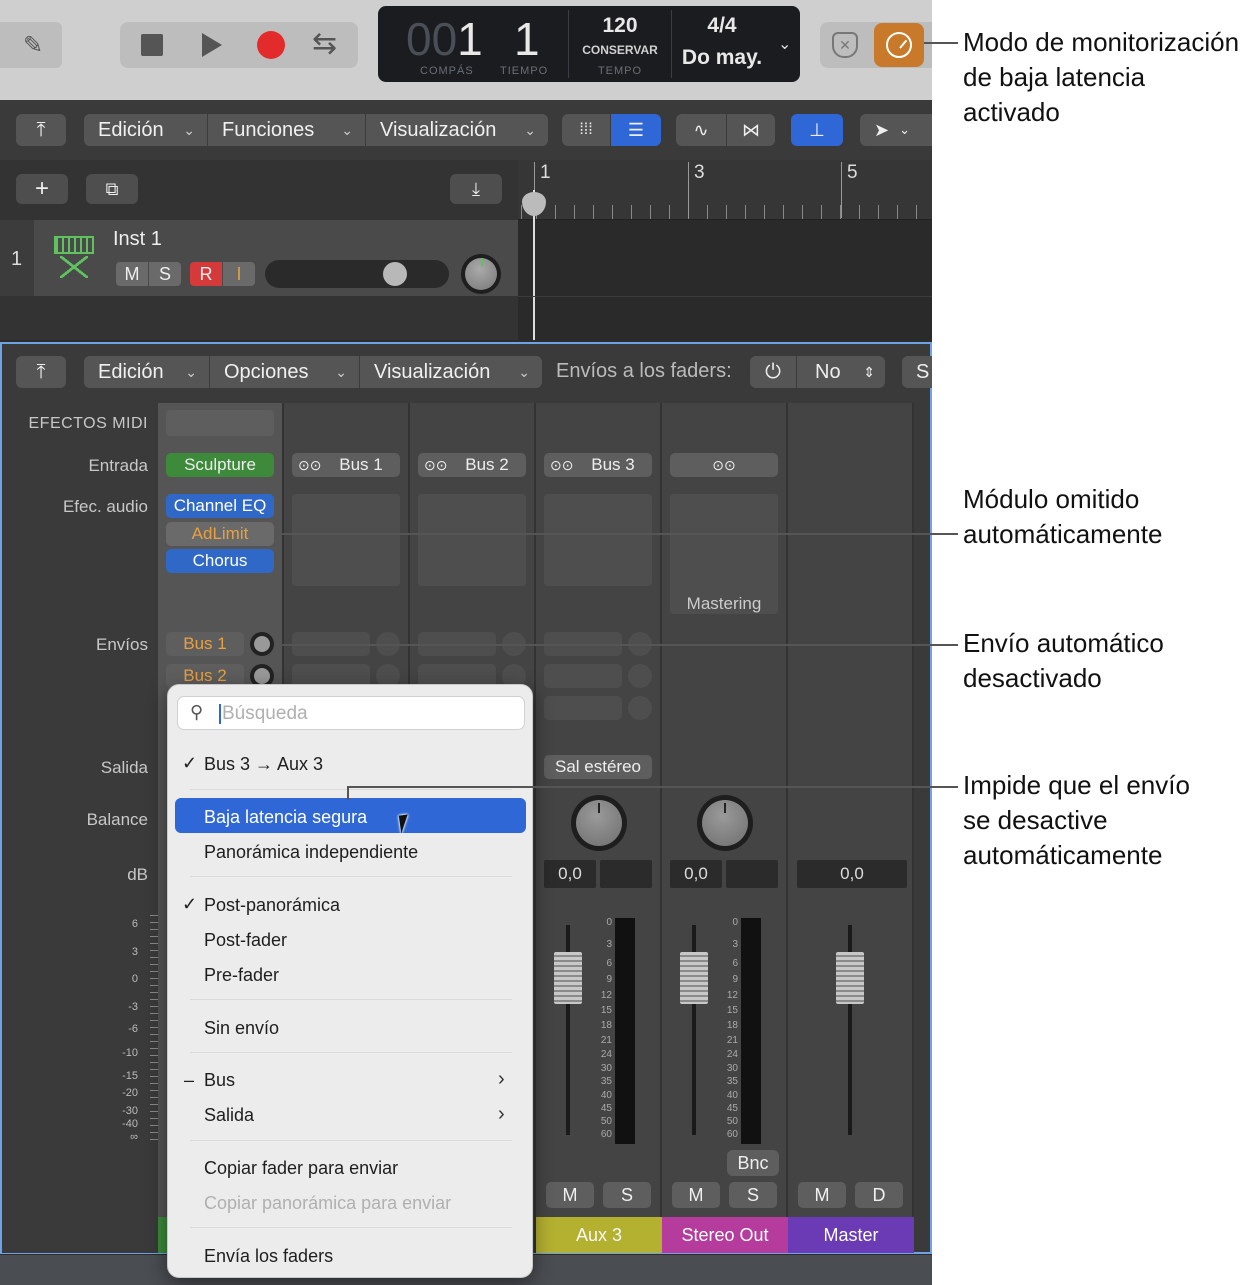 This screenshot has width=1253, height=1285. I want to click on audio-fx-area-aux3, so click(598, 540).